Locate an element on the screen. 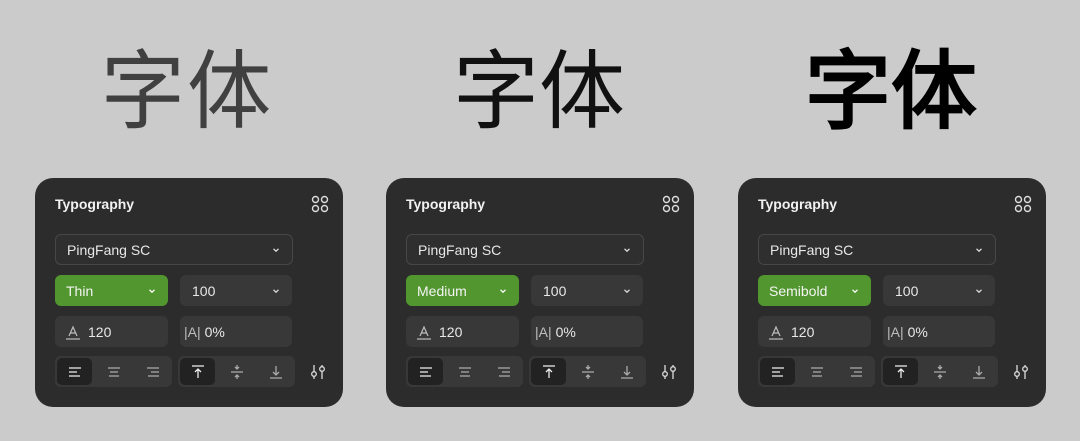  font-sample-medium: 字体 is located at coordinates (539, 92).